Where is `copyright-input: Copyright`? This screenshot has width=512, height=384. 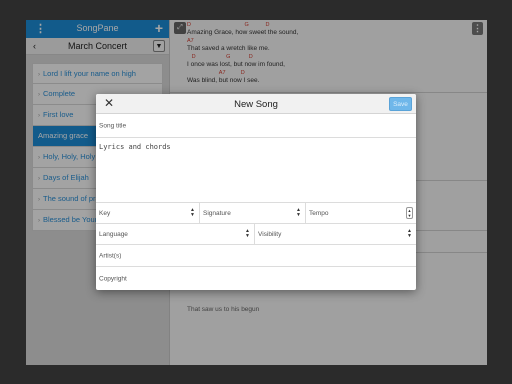
copyright-input: Copyright is located at coordinates (256, 278).